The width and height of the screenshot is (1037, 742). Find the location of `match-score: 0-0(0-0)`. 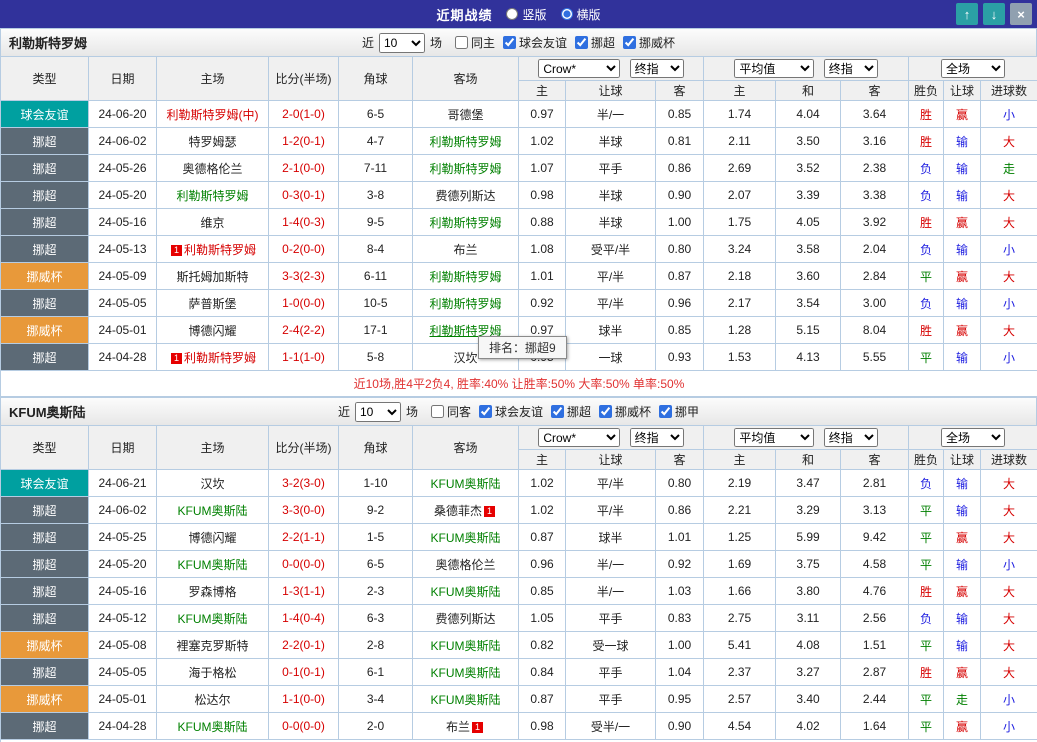

match-score: 0-0(0-0) is located at coordinates (303, 726).